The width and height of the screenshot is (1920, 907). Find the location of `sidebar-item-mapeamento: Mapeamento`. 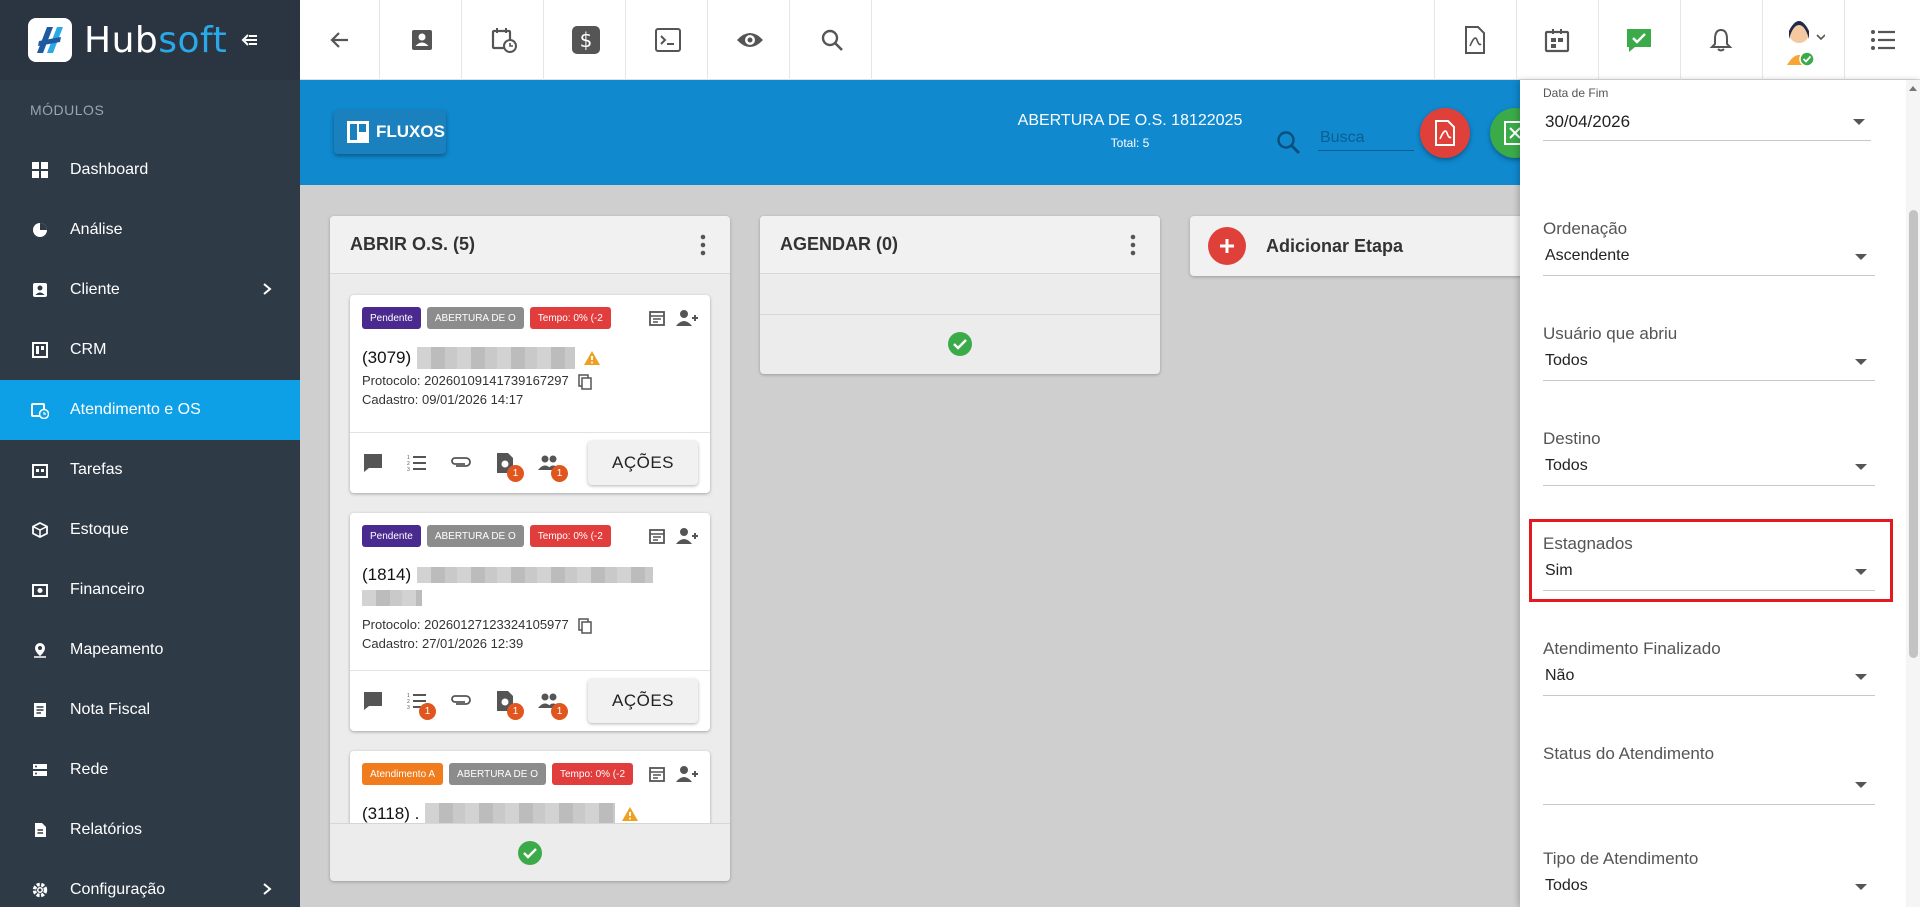

sidebar-item-mapeamento: Mapeamento is located at coordinates (150, 650).